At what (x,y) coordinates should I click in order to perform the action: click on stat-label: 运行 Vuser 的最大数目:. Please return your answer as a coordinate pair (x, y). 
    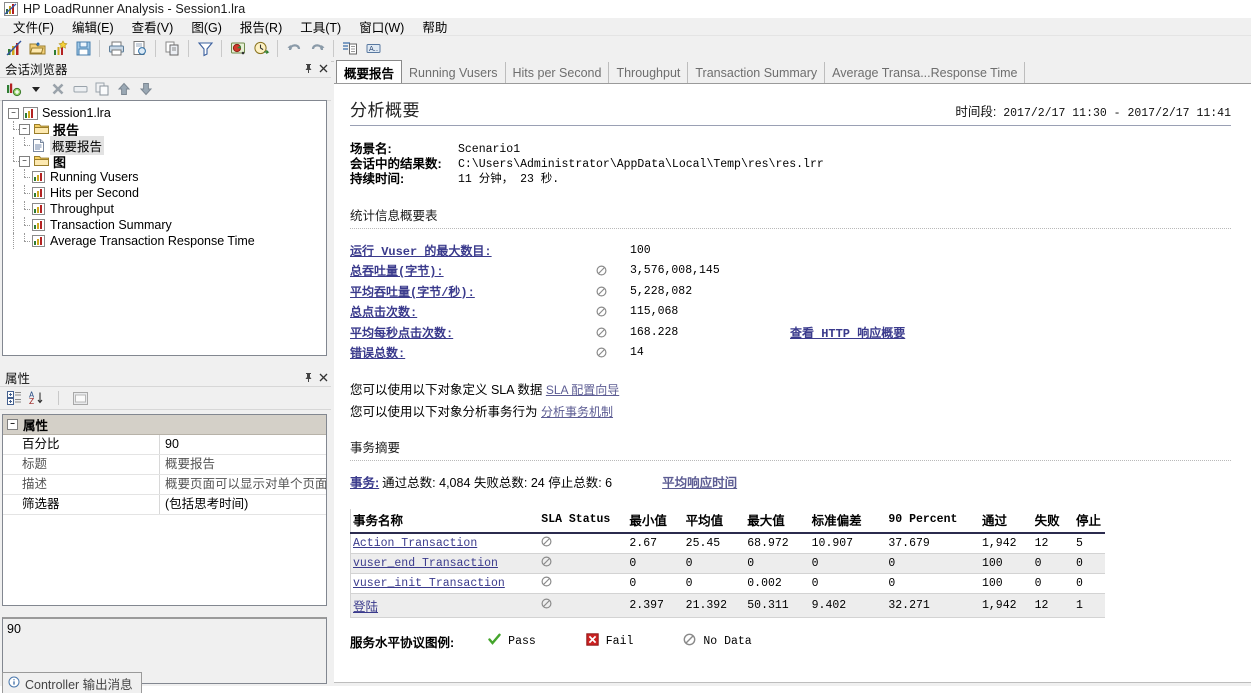
    Looking at the image, I should click on (473, 250).